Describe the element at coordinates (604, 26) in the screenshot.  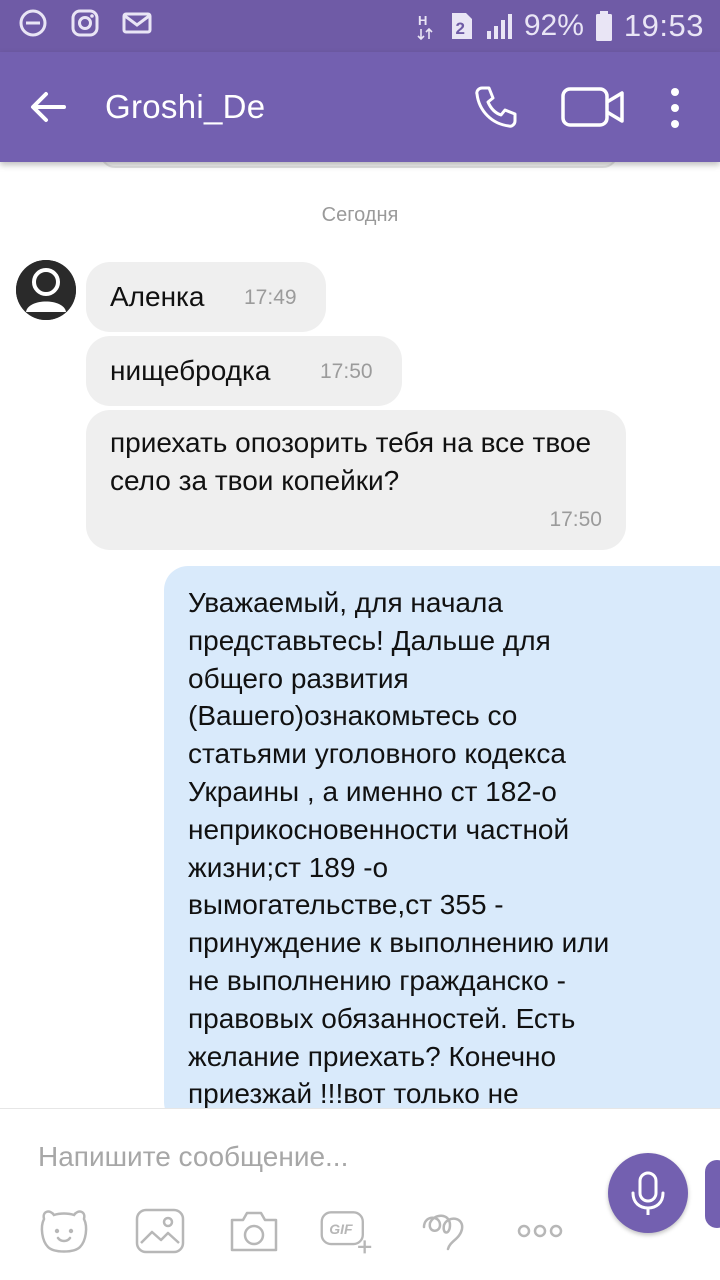
I see `battery-icon` at that location.